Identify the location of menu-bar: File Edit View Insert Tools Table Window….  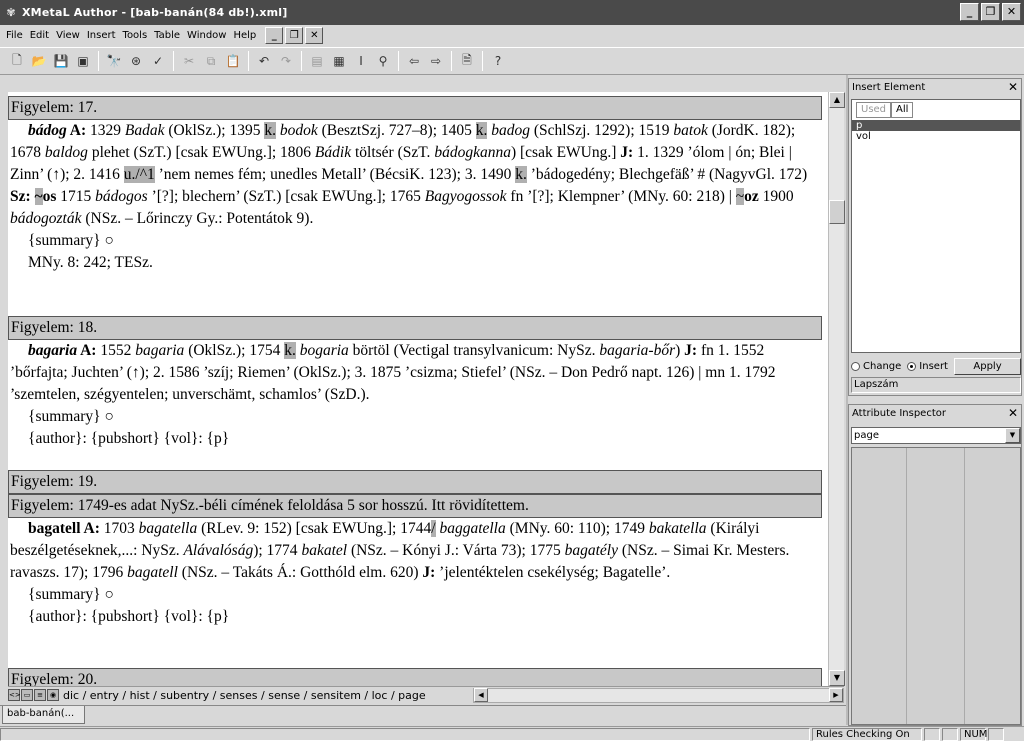
(512, 35).